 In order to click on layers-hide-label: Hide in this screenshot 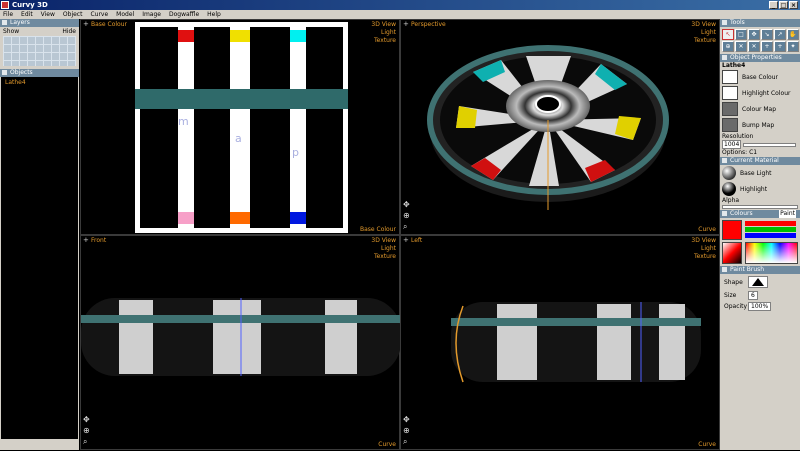, I will do `click(69, 31)`.